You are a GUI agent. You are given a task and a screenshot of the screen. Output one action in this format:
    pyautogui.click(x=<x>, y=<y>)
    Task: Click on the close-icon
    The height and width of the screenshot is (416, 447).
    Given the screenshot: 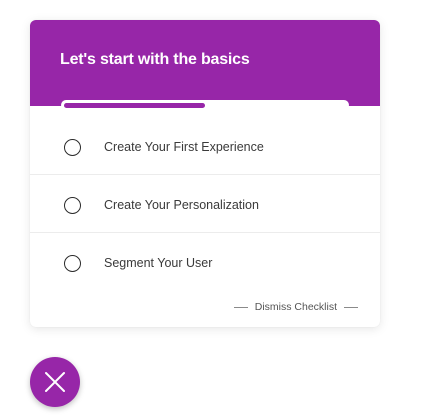 What is the action you would take?
    pyautogui.click(x=55, y=382)
    